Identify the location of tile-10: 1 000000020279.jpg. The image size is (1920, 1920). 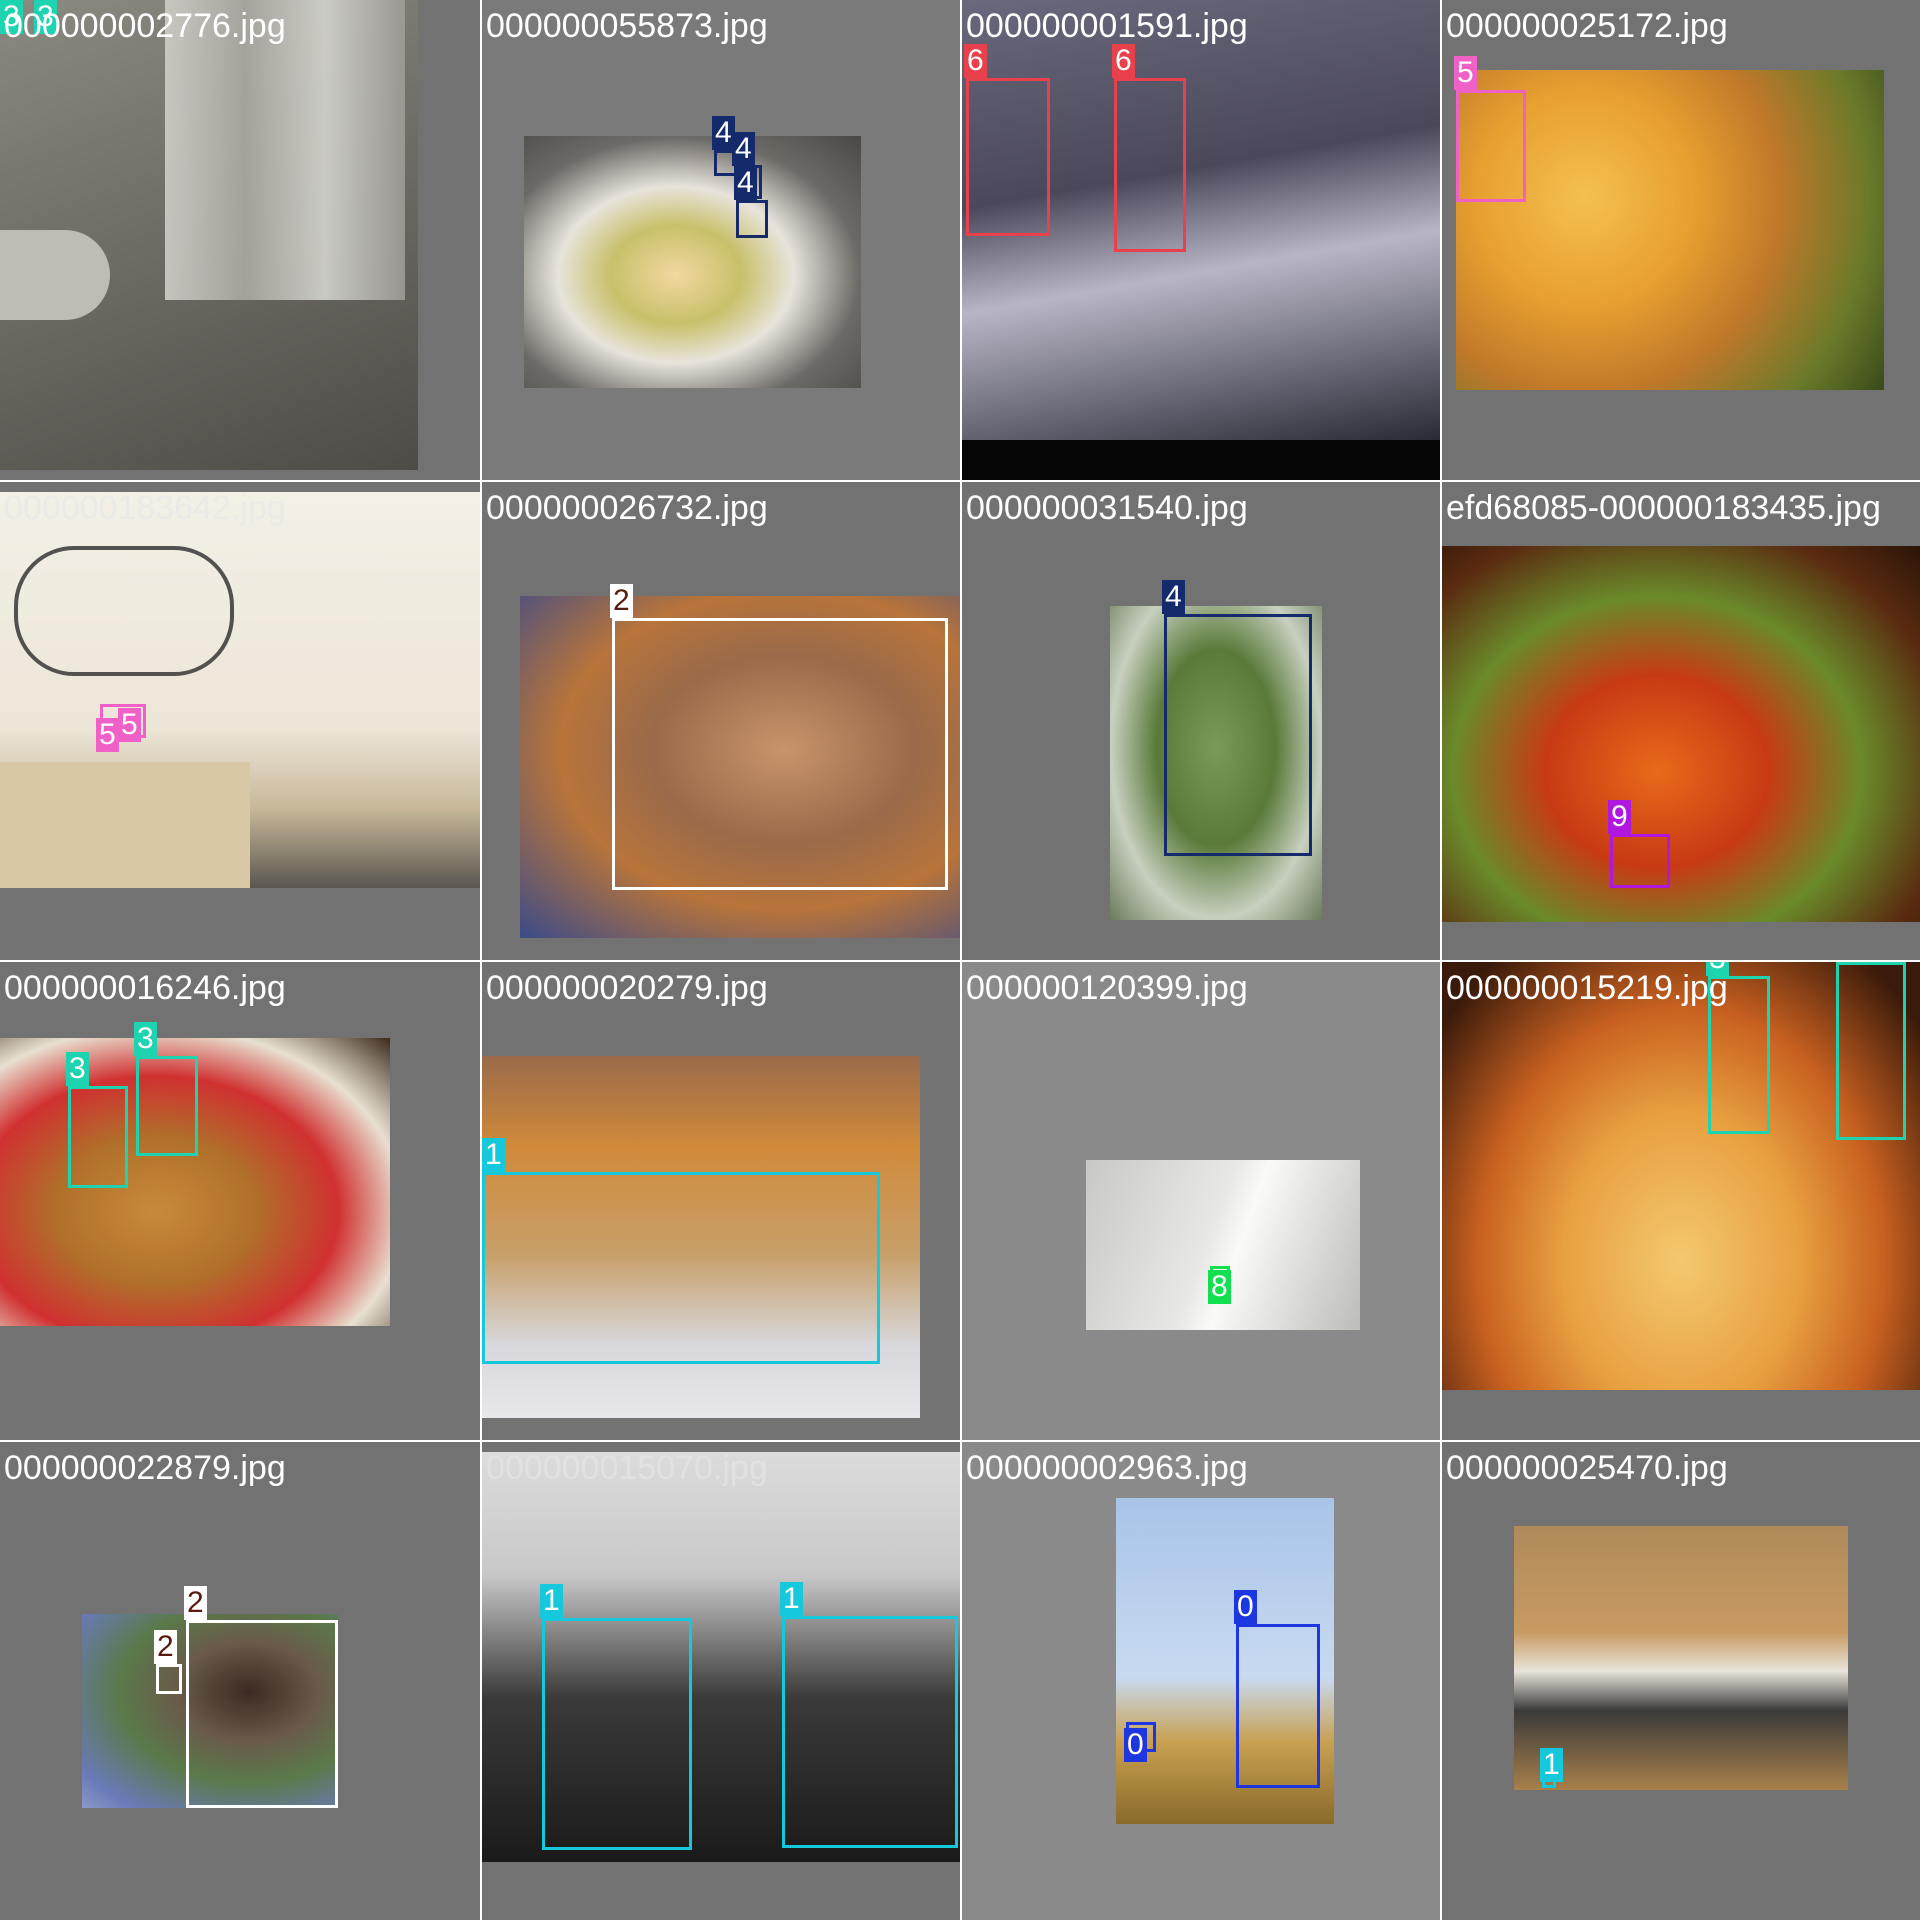
(721, 1201).